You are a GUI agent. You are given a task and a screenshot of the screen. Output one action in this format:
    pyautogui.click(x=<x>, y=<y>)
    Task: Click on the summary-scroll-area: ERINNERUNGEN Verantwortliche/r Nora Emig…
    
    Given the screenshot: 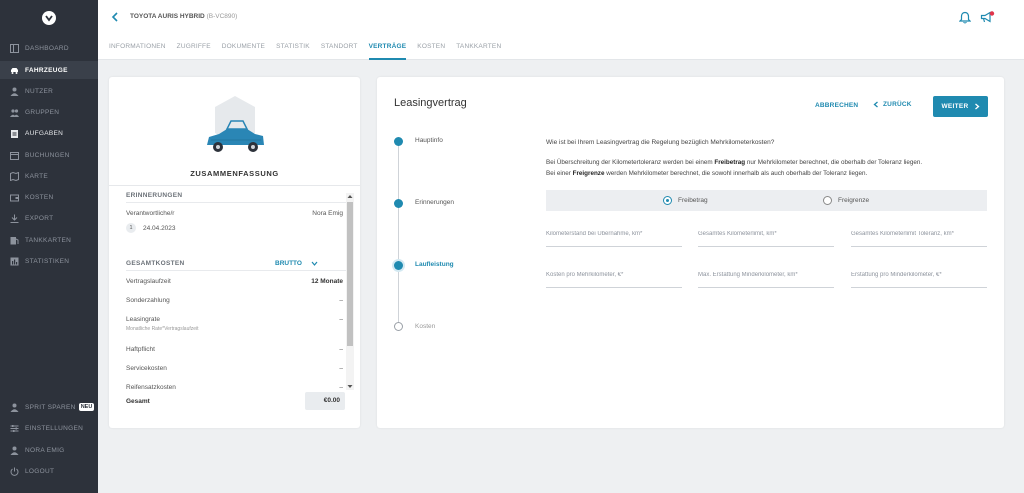 What is the action you would take?
    pyautogui.click(x=234, y=292)
    